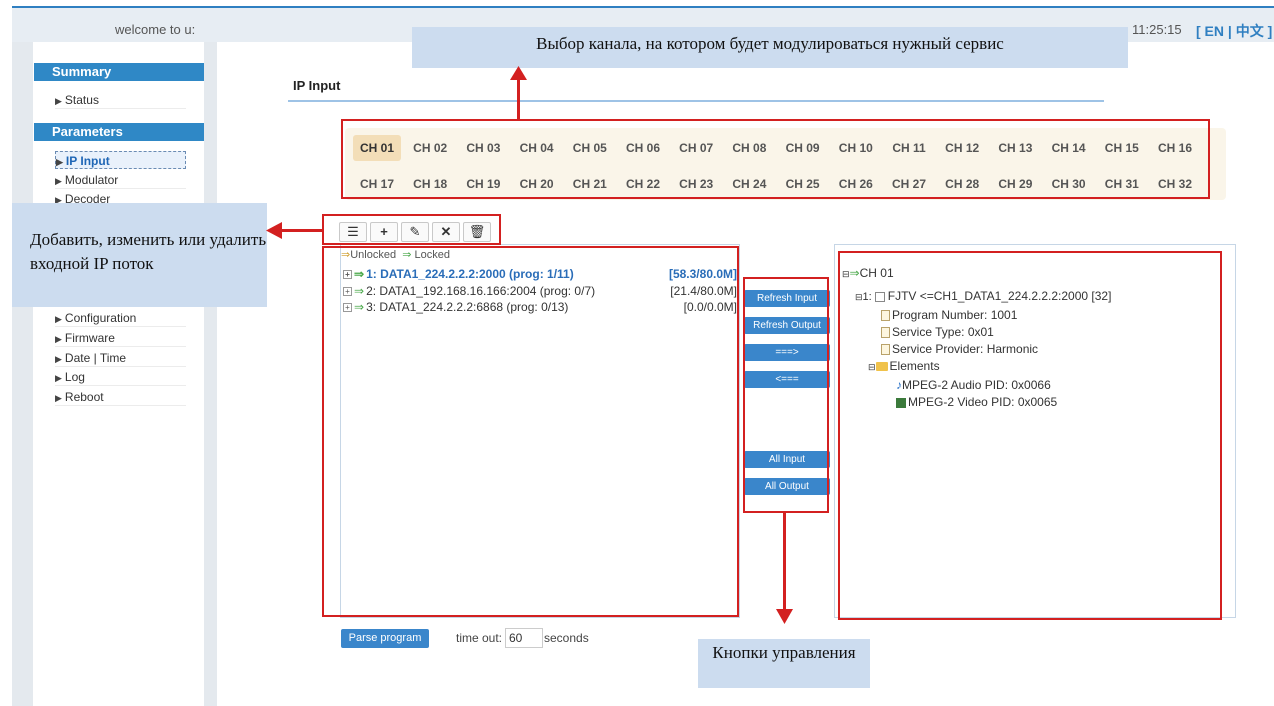 The width and height of the screenshot is (1274, 706). What do you see at coordinates (1234, 31) in the screenshot?
I see `language-switch: [ EN | 中文 ]` at bounding box center [1234, 31].